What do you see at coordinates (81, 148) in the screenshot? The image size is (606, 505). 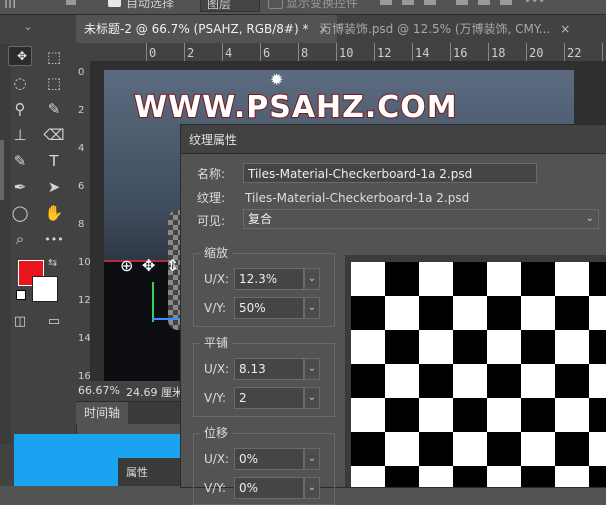 I see `ruler-tick-label: 4` at bounding box center [81, 148].